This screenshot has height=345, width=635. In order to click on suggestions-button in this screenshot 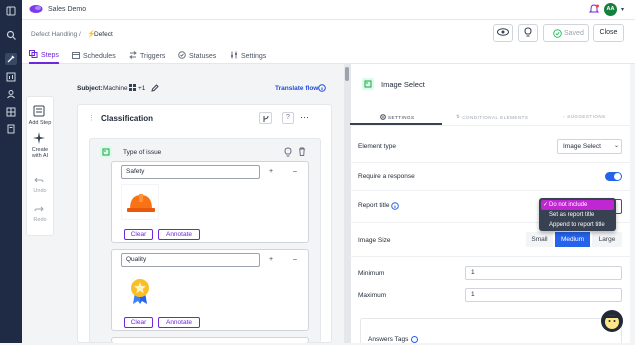, I will do `click(528, 33)`.